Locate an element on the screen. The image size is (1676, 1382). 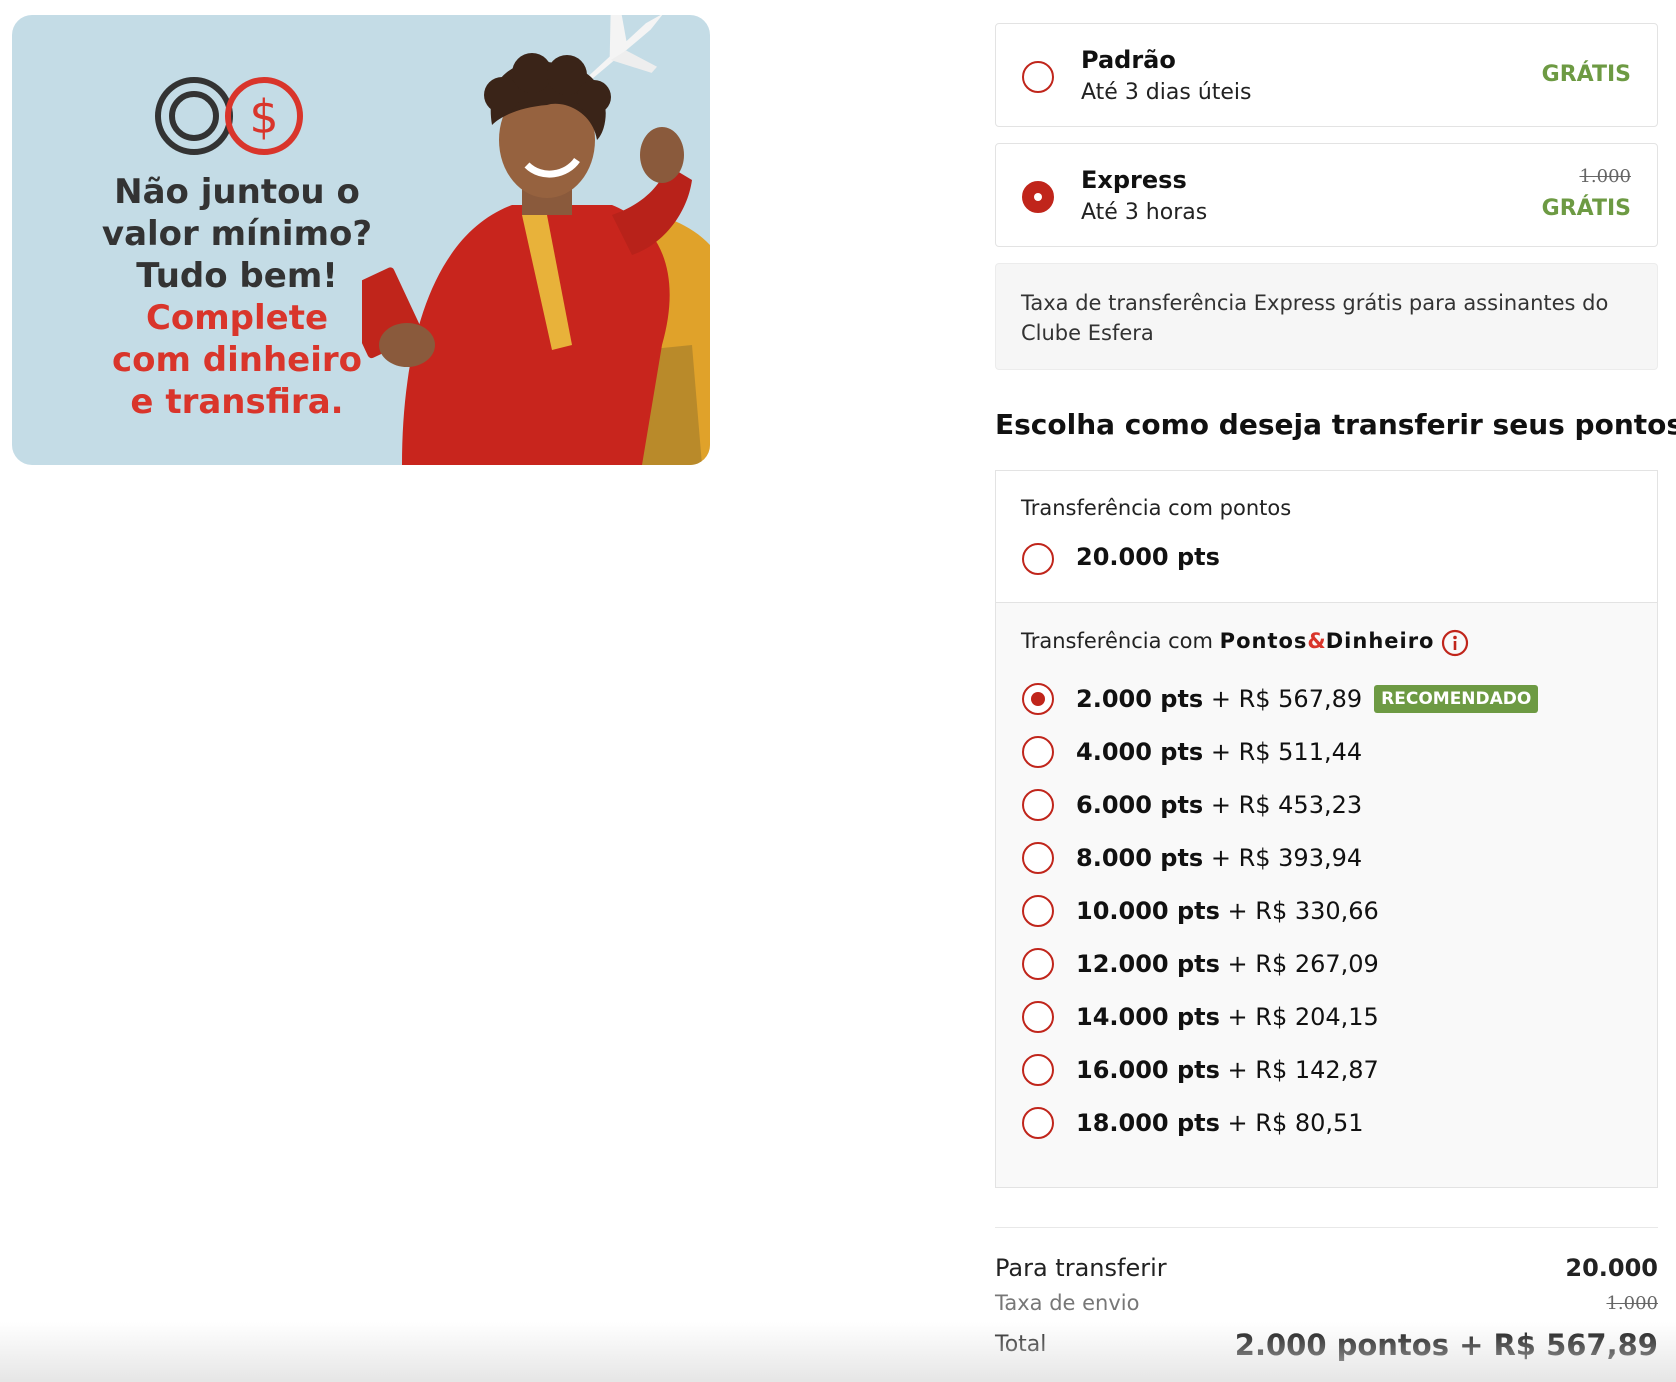
mixed-option-text: 18.000 pts + R$ 80,51 is located at coordinates (1220, 1123).